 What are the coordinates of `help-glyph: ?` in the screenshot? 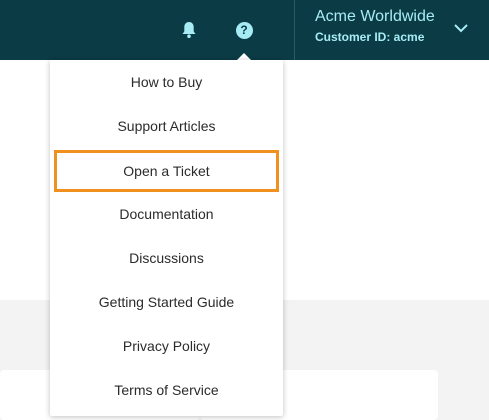 It's located at (244, 30).